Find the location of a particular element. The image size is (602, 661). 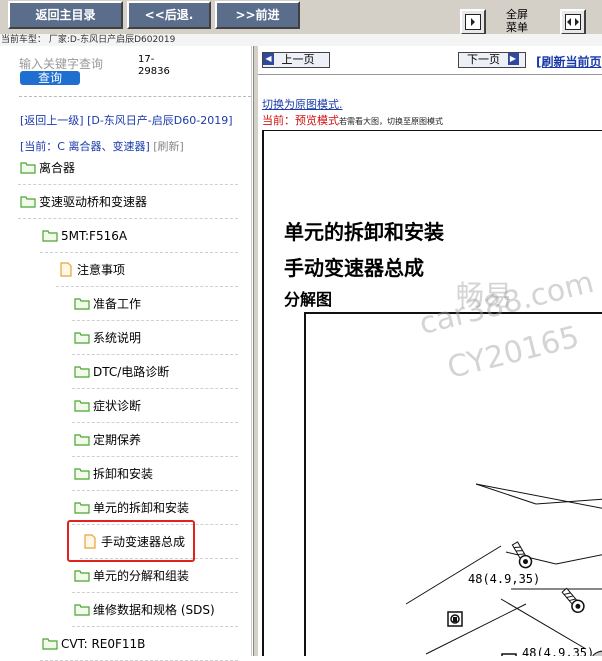

collapse-left-button is located at coordinates (473, 22).